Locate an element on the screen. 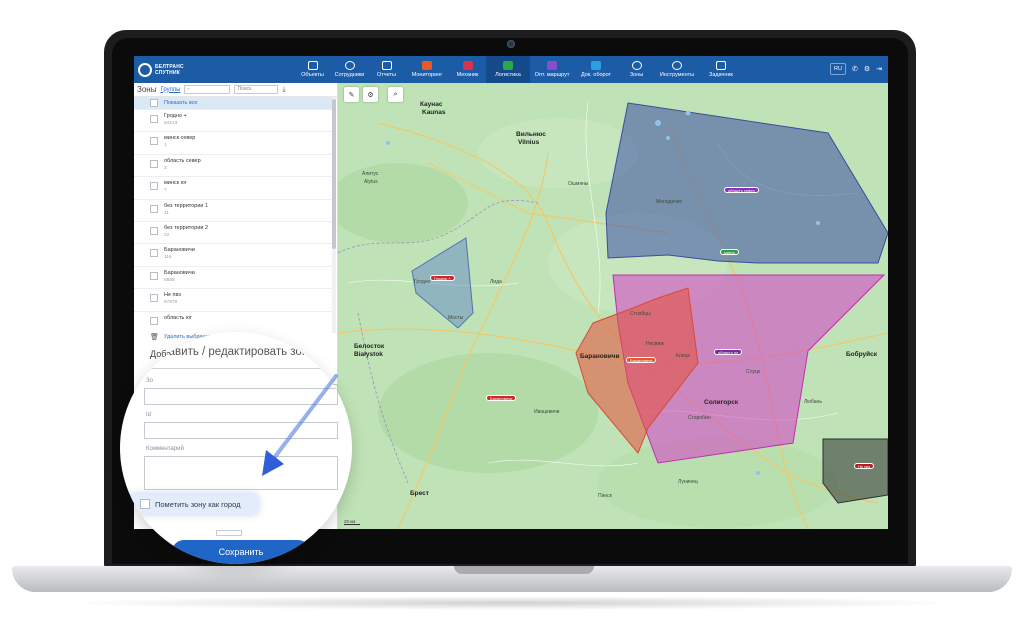  zone-badge-south: область юг is located at coordinates (728, 352).